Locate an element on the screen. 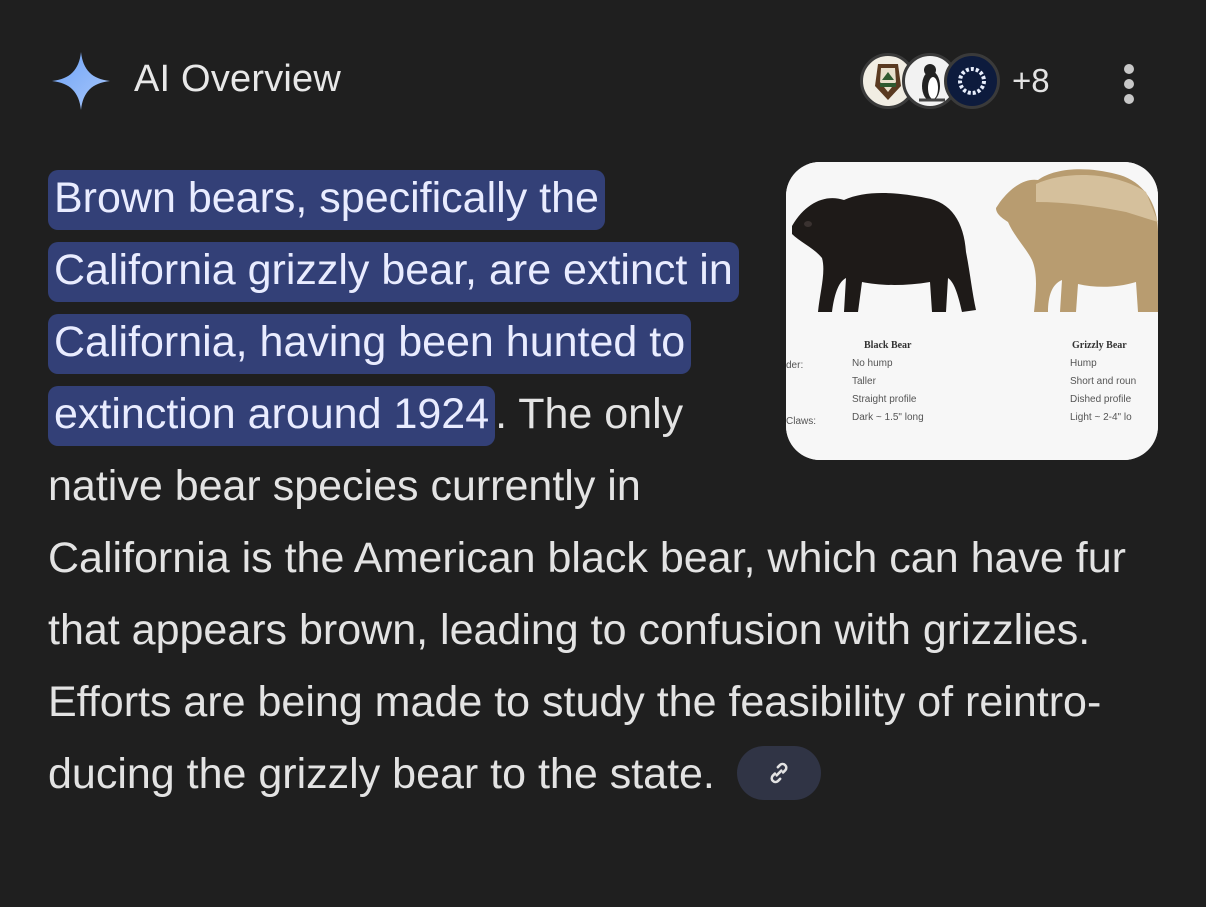  row-label-2: Claws: is located at coordinates (801, 421).